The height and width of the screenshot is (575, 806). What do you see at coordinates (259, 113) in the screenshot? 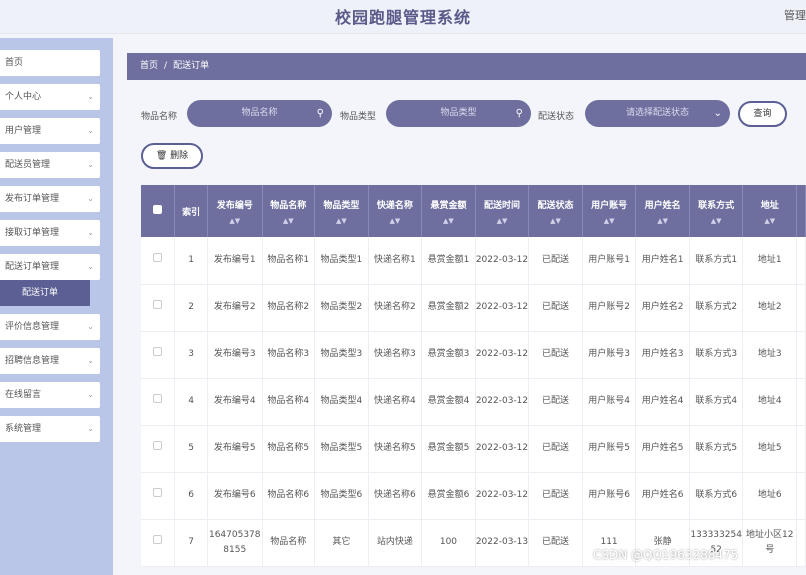
I see `item-name-input: 物品名称 ⚲` at bounding box center [259, 113].